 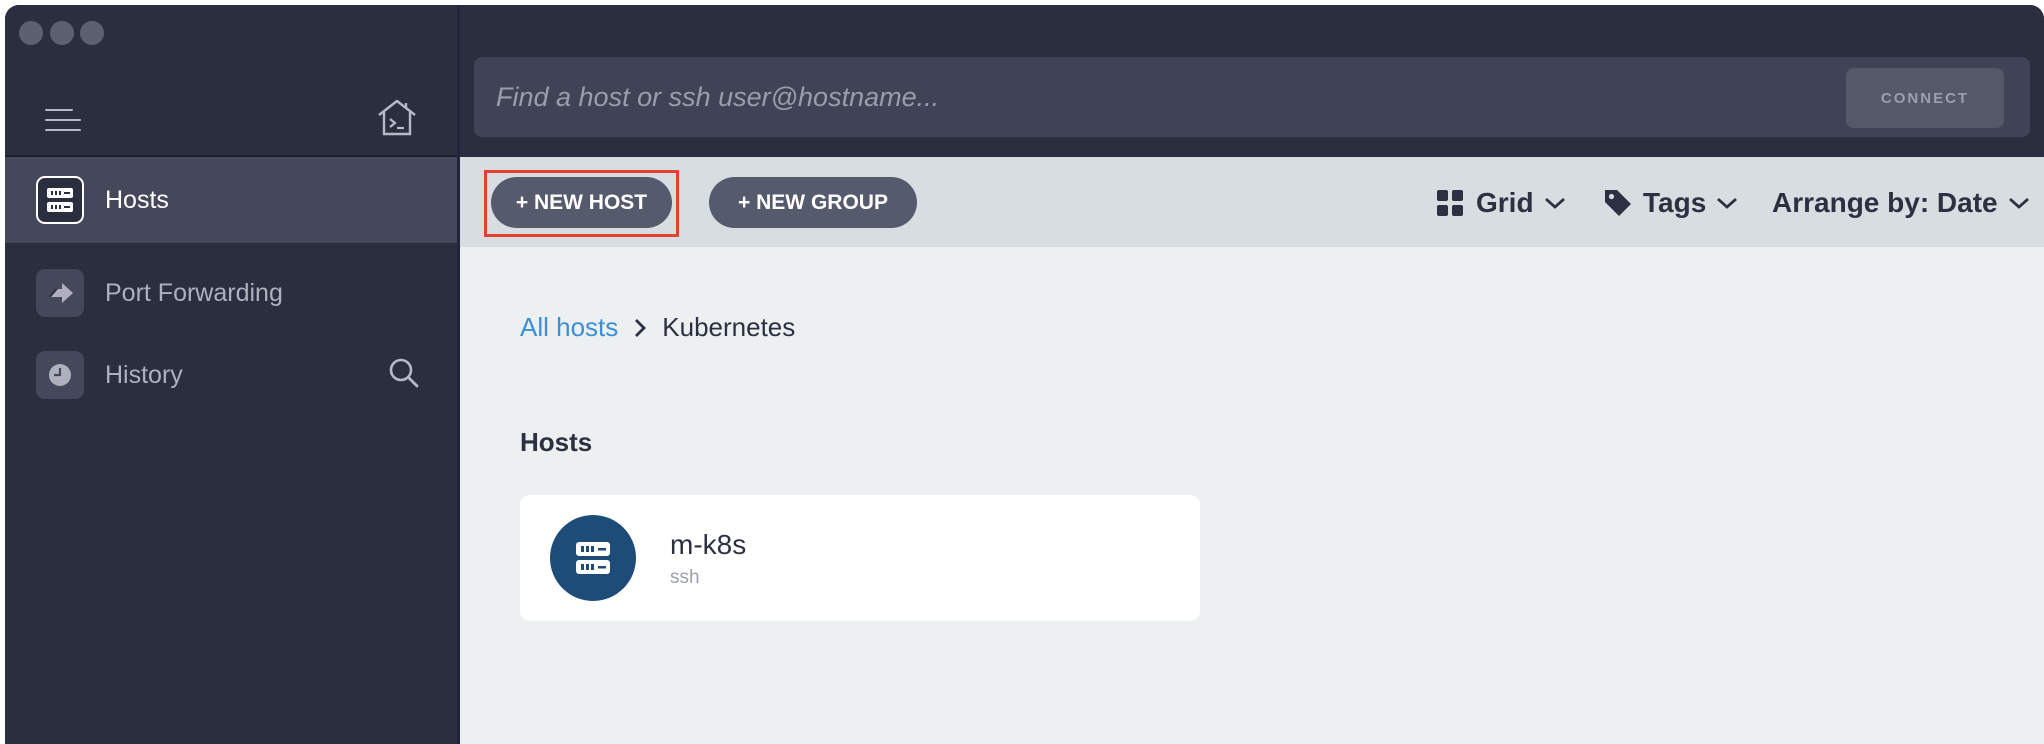 I want to click on tags-label: Tags, so click(x=1675, y=202).